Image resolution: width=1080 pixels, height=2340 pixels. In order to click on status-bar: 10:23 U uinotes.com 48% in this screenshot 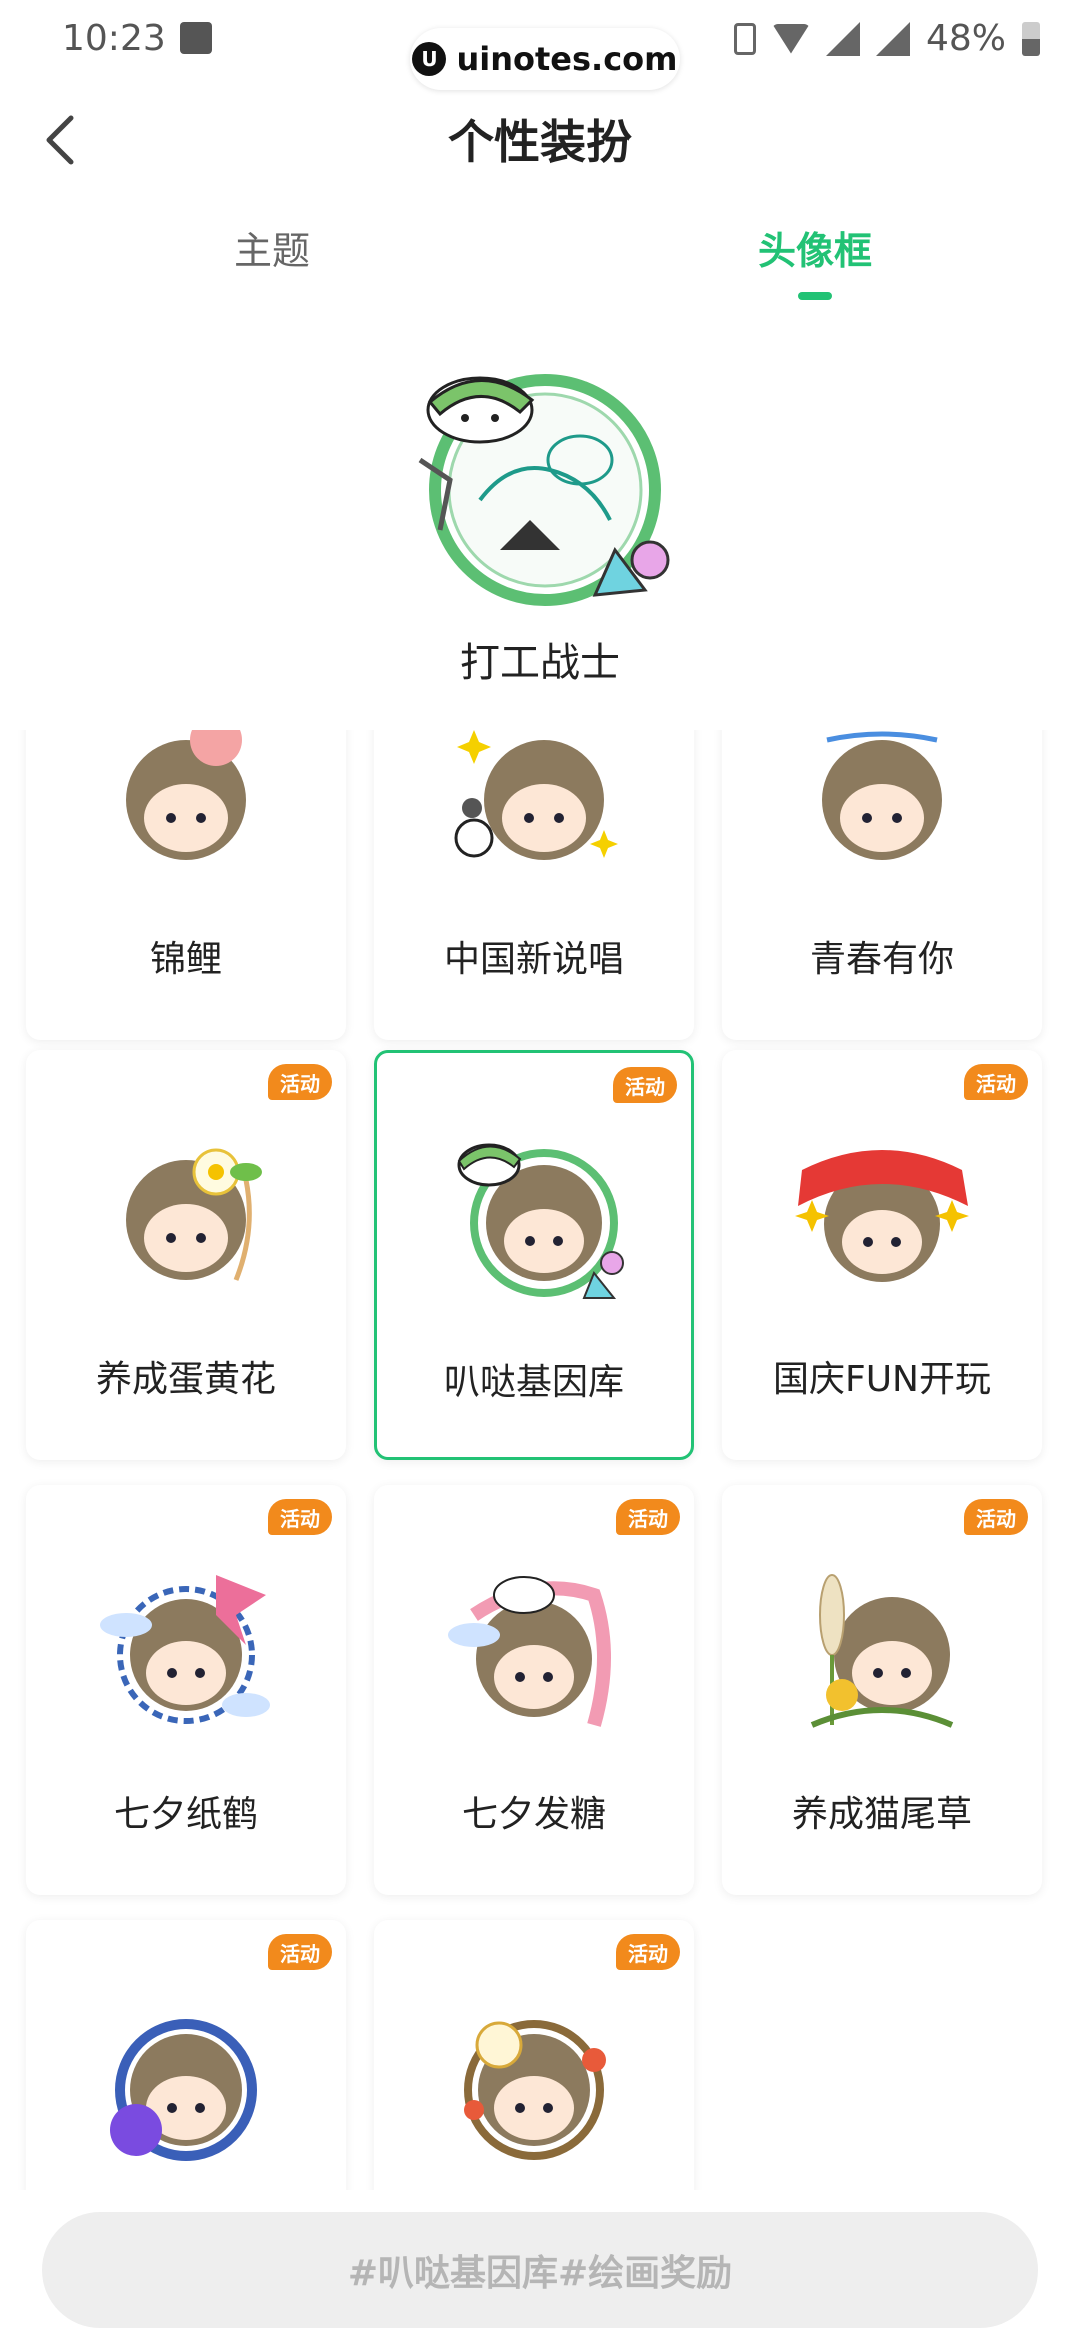, I will do `click(540, 45)`.